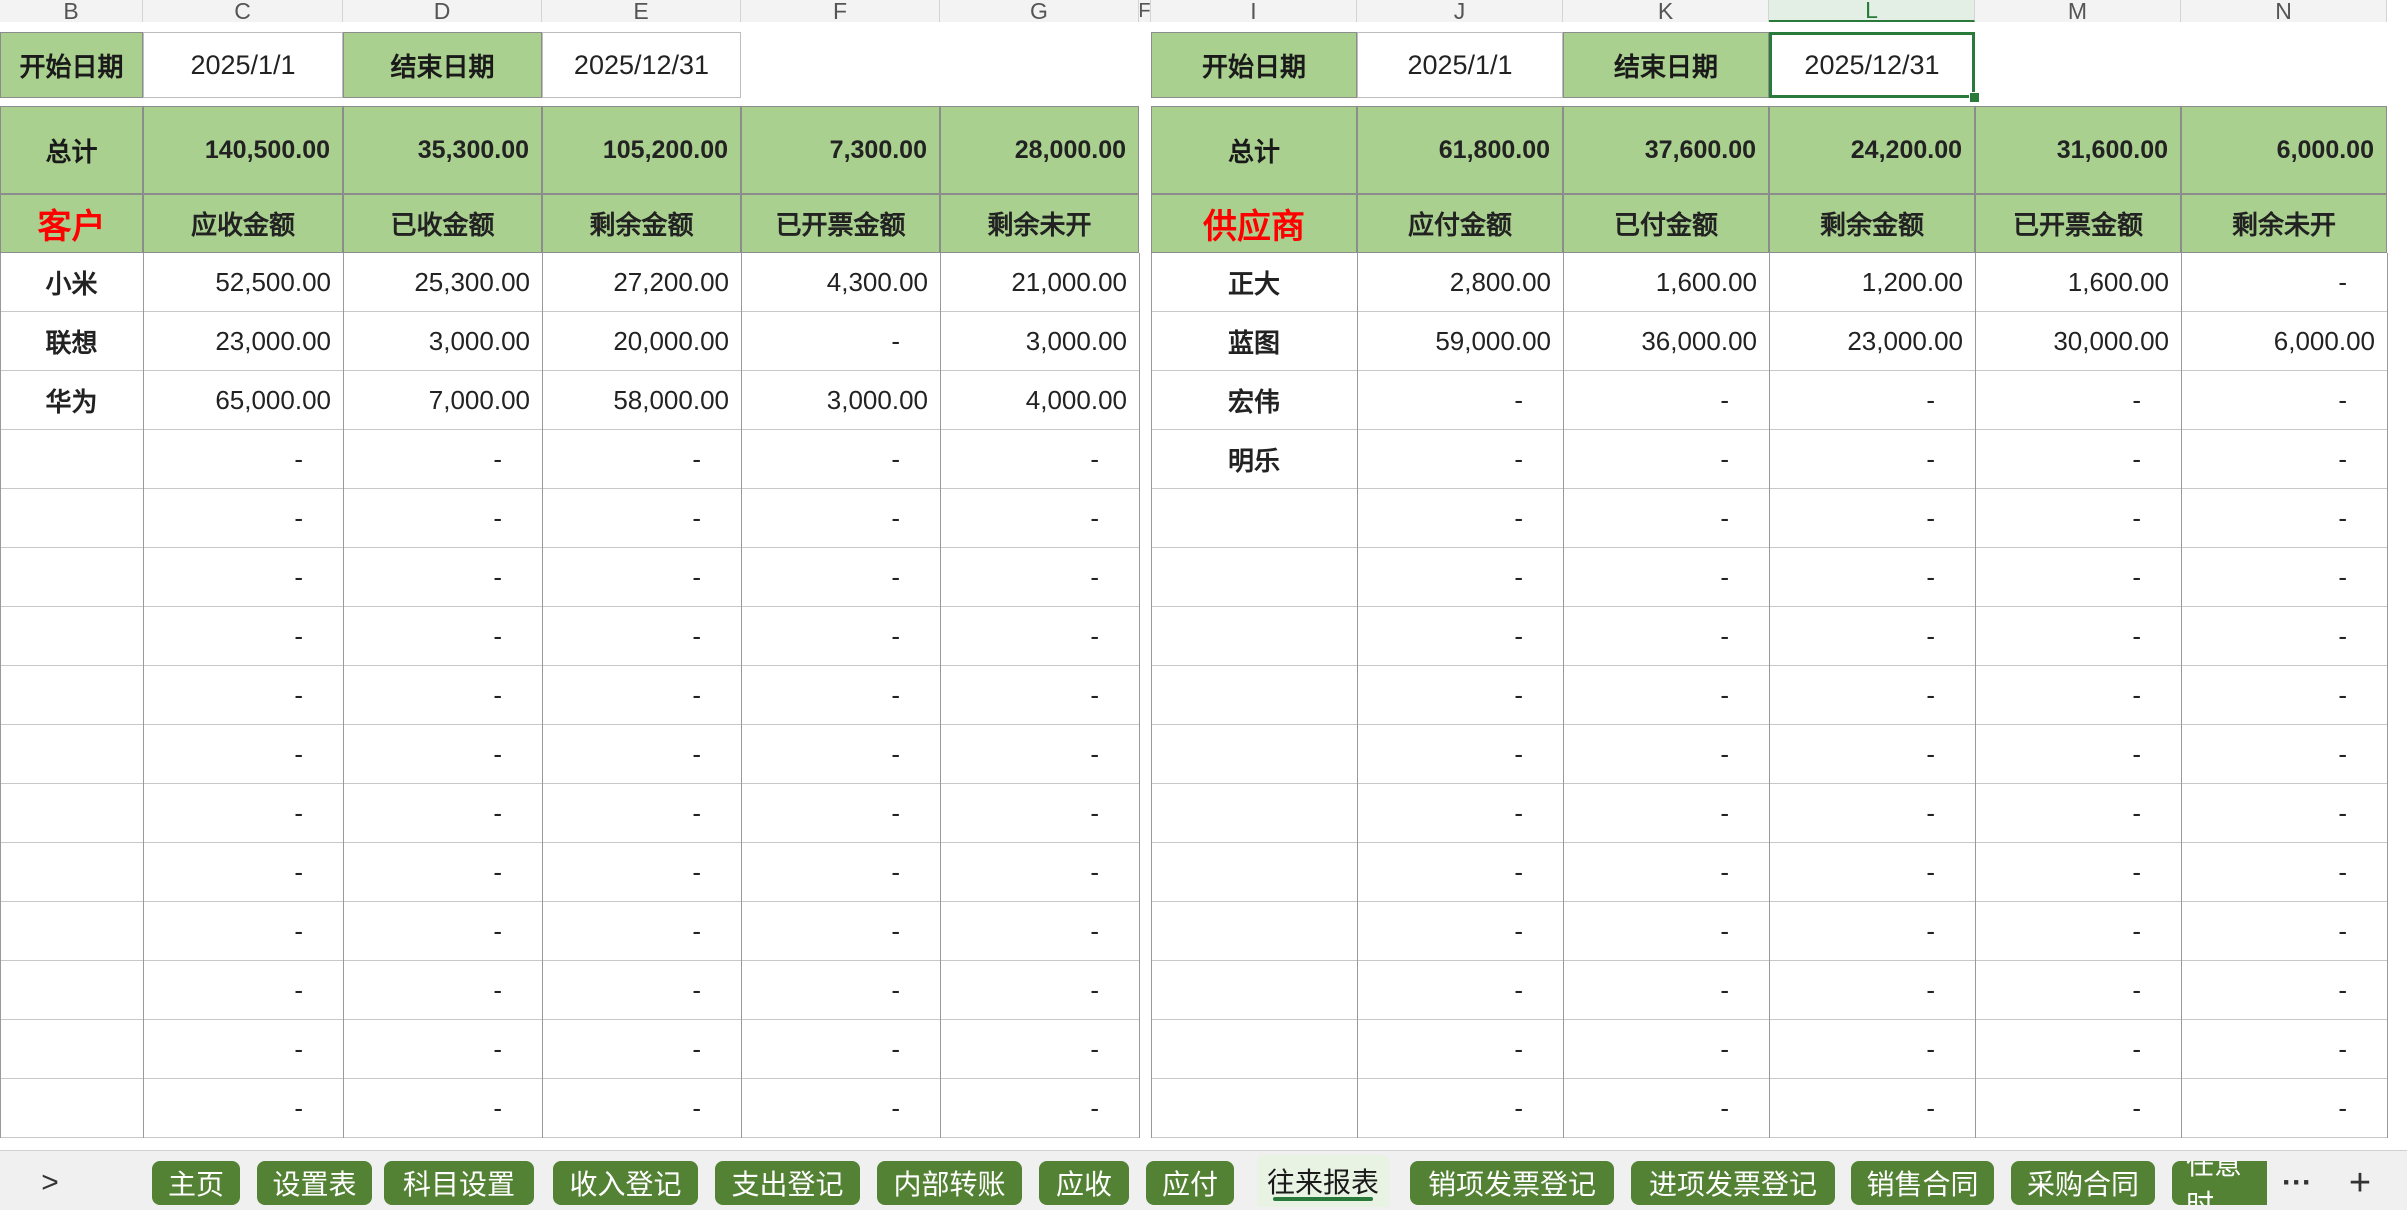 Image resolution: width=2407 pixels, height=1210 pixels. Describe the element at coordinates (459, 1183) in the screenshot. I see `sheet-tab: 科目设置` at that location.